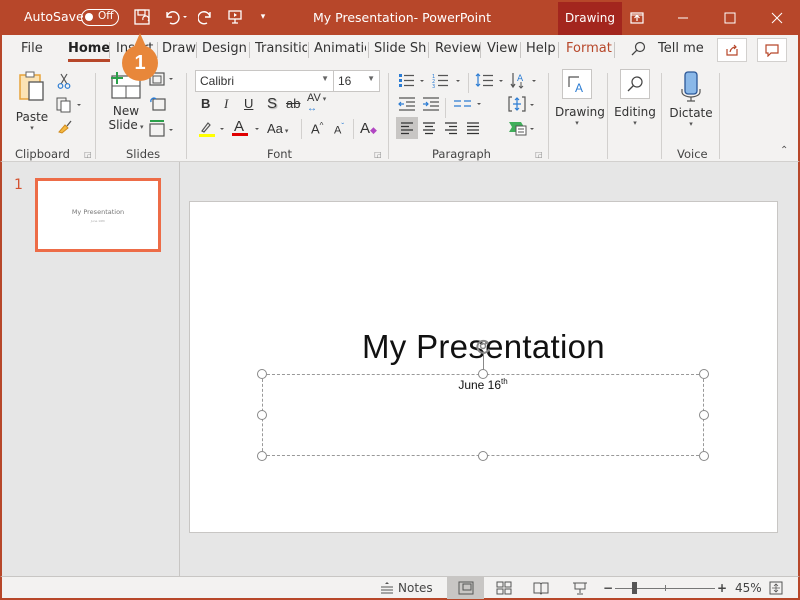 This screenshot has width=800, height=600. Describe the element at coordinates (704, 456) in the screenshot. I see `resize-handle-bottom-right` at that location.